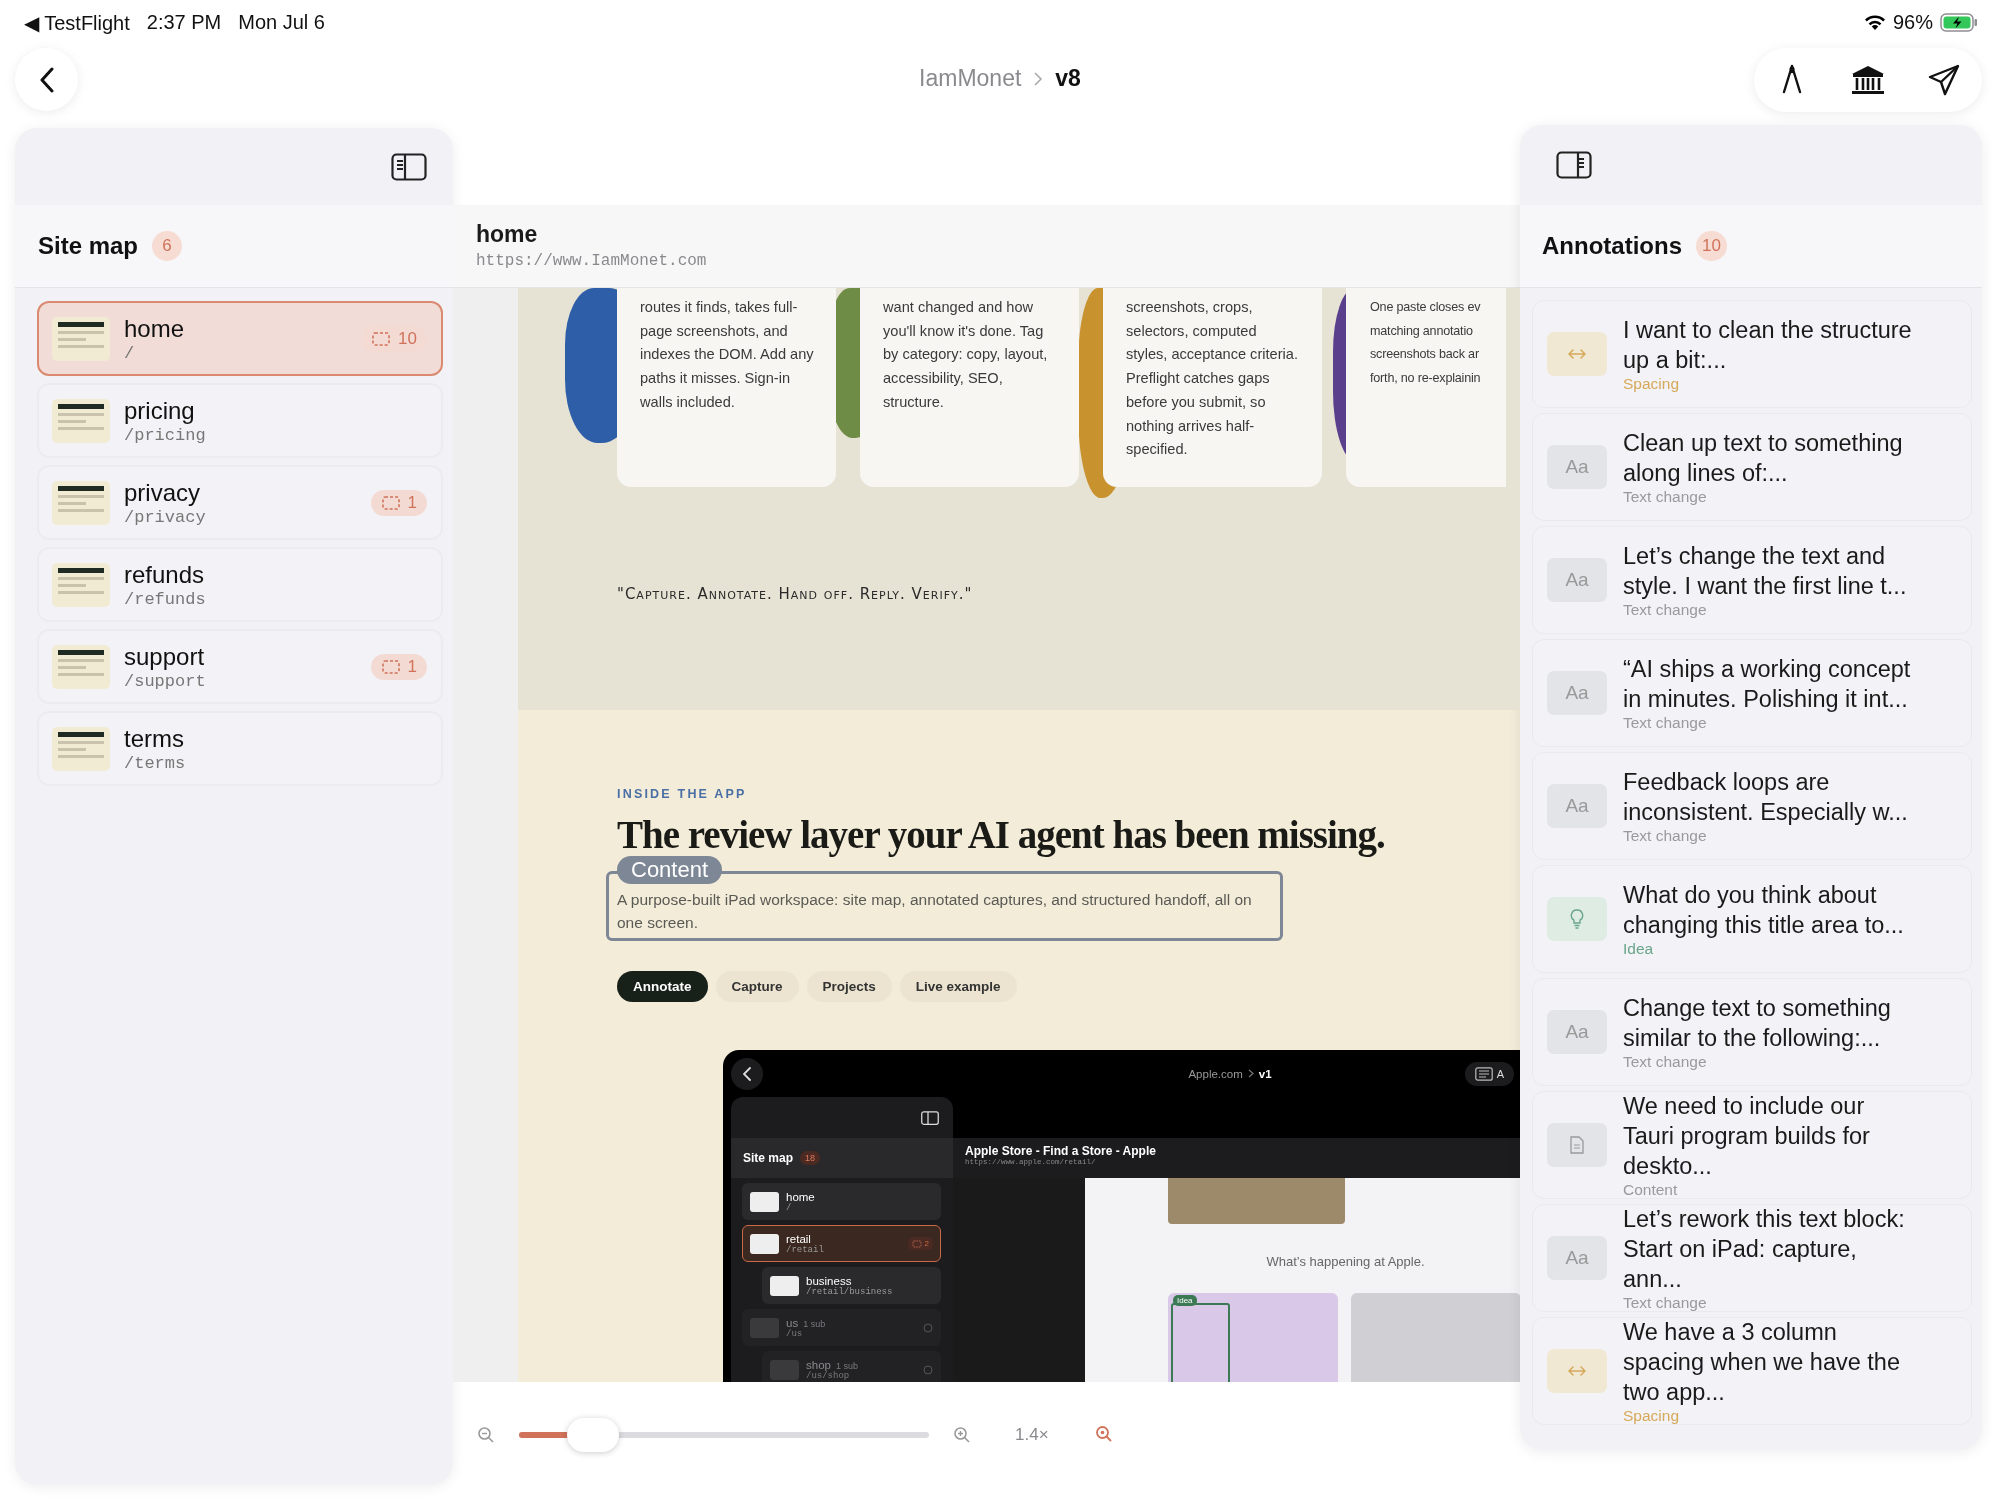 The width and height of the screenshot is (2000, 1500). Describe the element at coordinates (795, 594) in the screenshot. I see `tagline: "Capture. Annotate. Hand off. Reply. Verify."` at that location.